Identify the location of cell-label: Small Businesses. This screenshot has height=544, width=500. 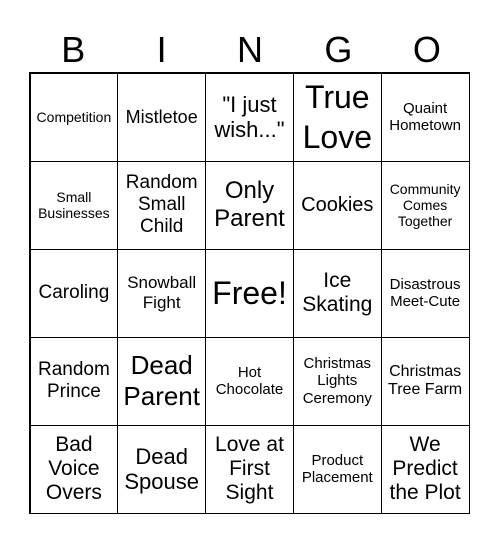
(74, 204).